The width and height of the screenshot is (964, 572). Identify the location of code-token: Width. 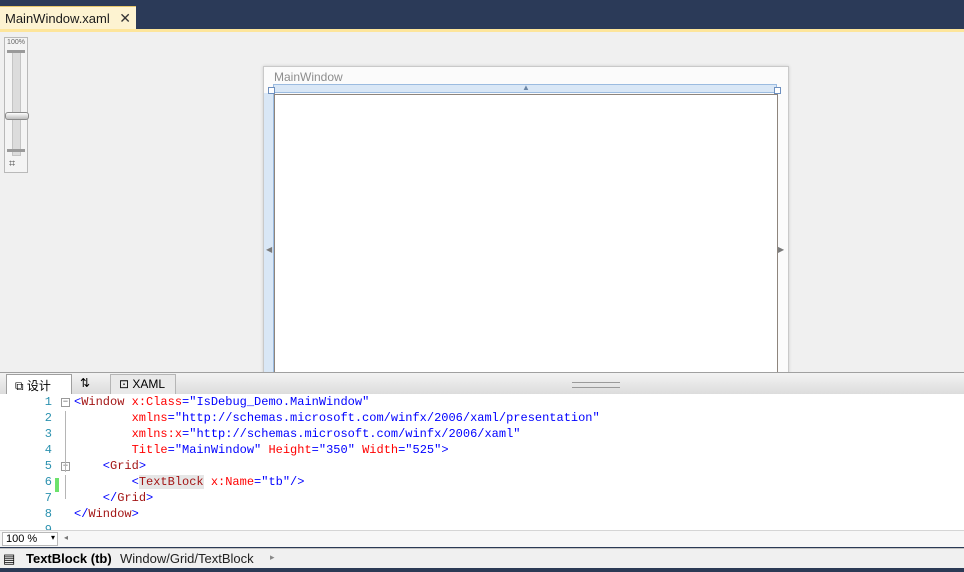
(376, 450).